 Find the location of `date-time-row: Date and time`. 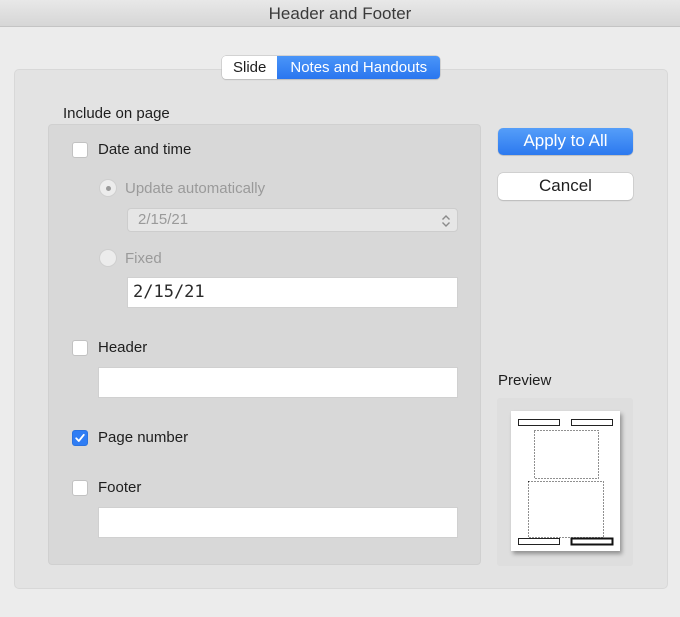

date-time-row: Date and time is located at coordinates (131, 149).